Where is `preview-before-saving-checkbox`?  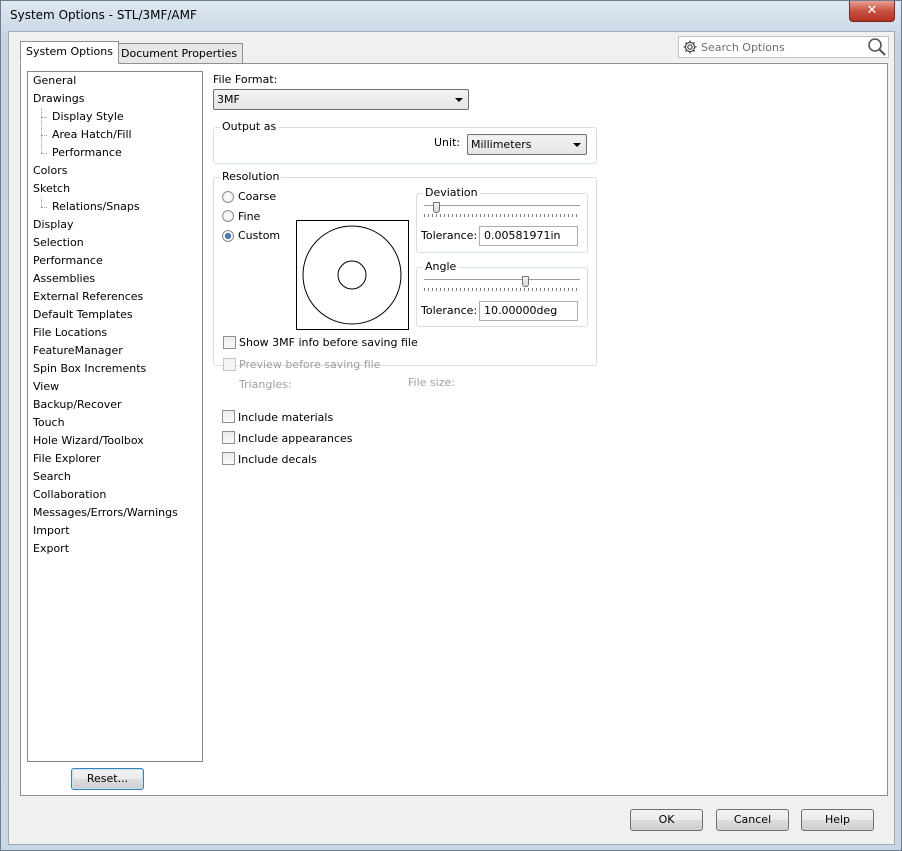 preview-before-saving-checkbox is located at coordinates (229, 364).